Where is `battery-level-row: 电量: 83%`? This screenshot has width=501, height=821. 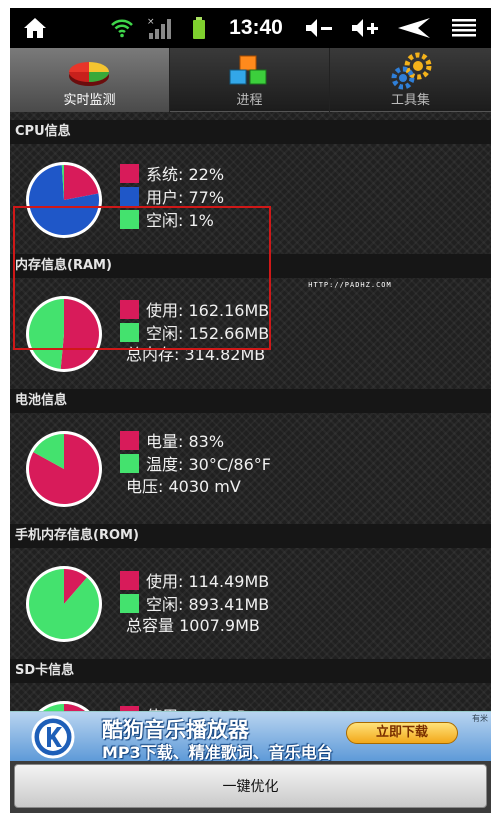 battery-level-row: 电量: 83% is located at coordinates (172, 440).